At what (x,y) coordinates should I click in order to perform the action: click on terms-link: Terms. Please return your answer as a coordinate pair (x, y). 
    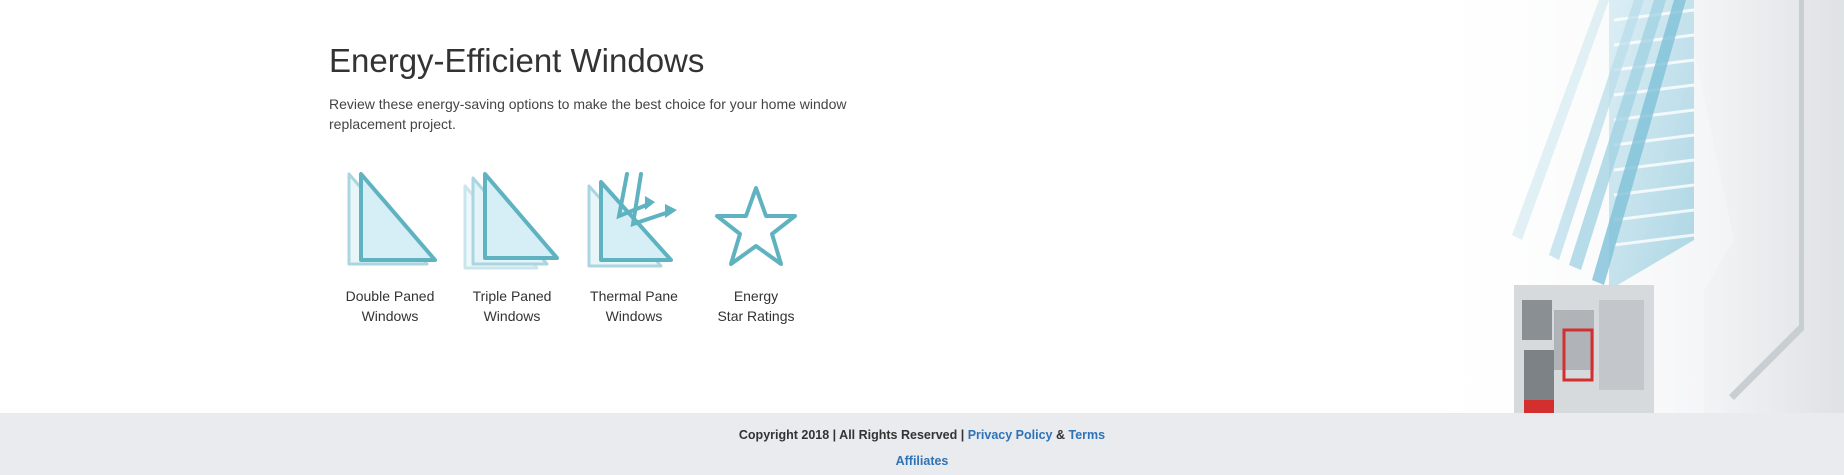
    Looking at the image, I should click on (1087, 435).